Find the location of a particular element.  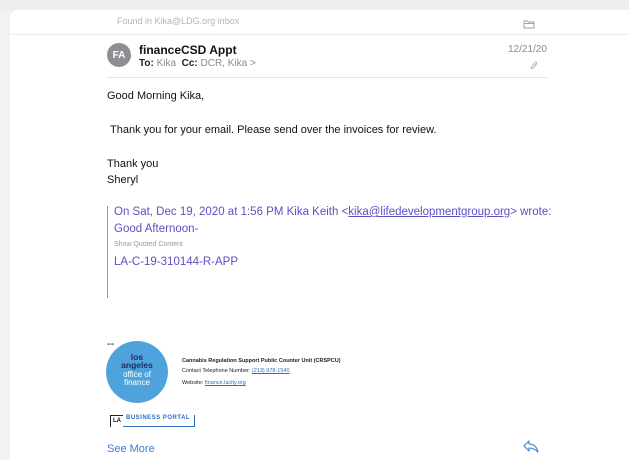

found-in-label: Found in Kika@LDG.org inbox is located at coordinates (178, 21).